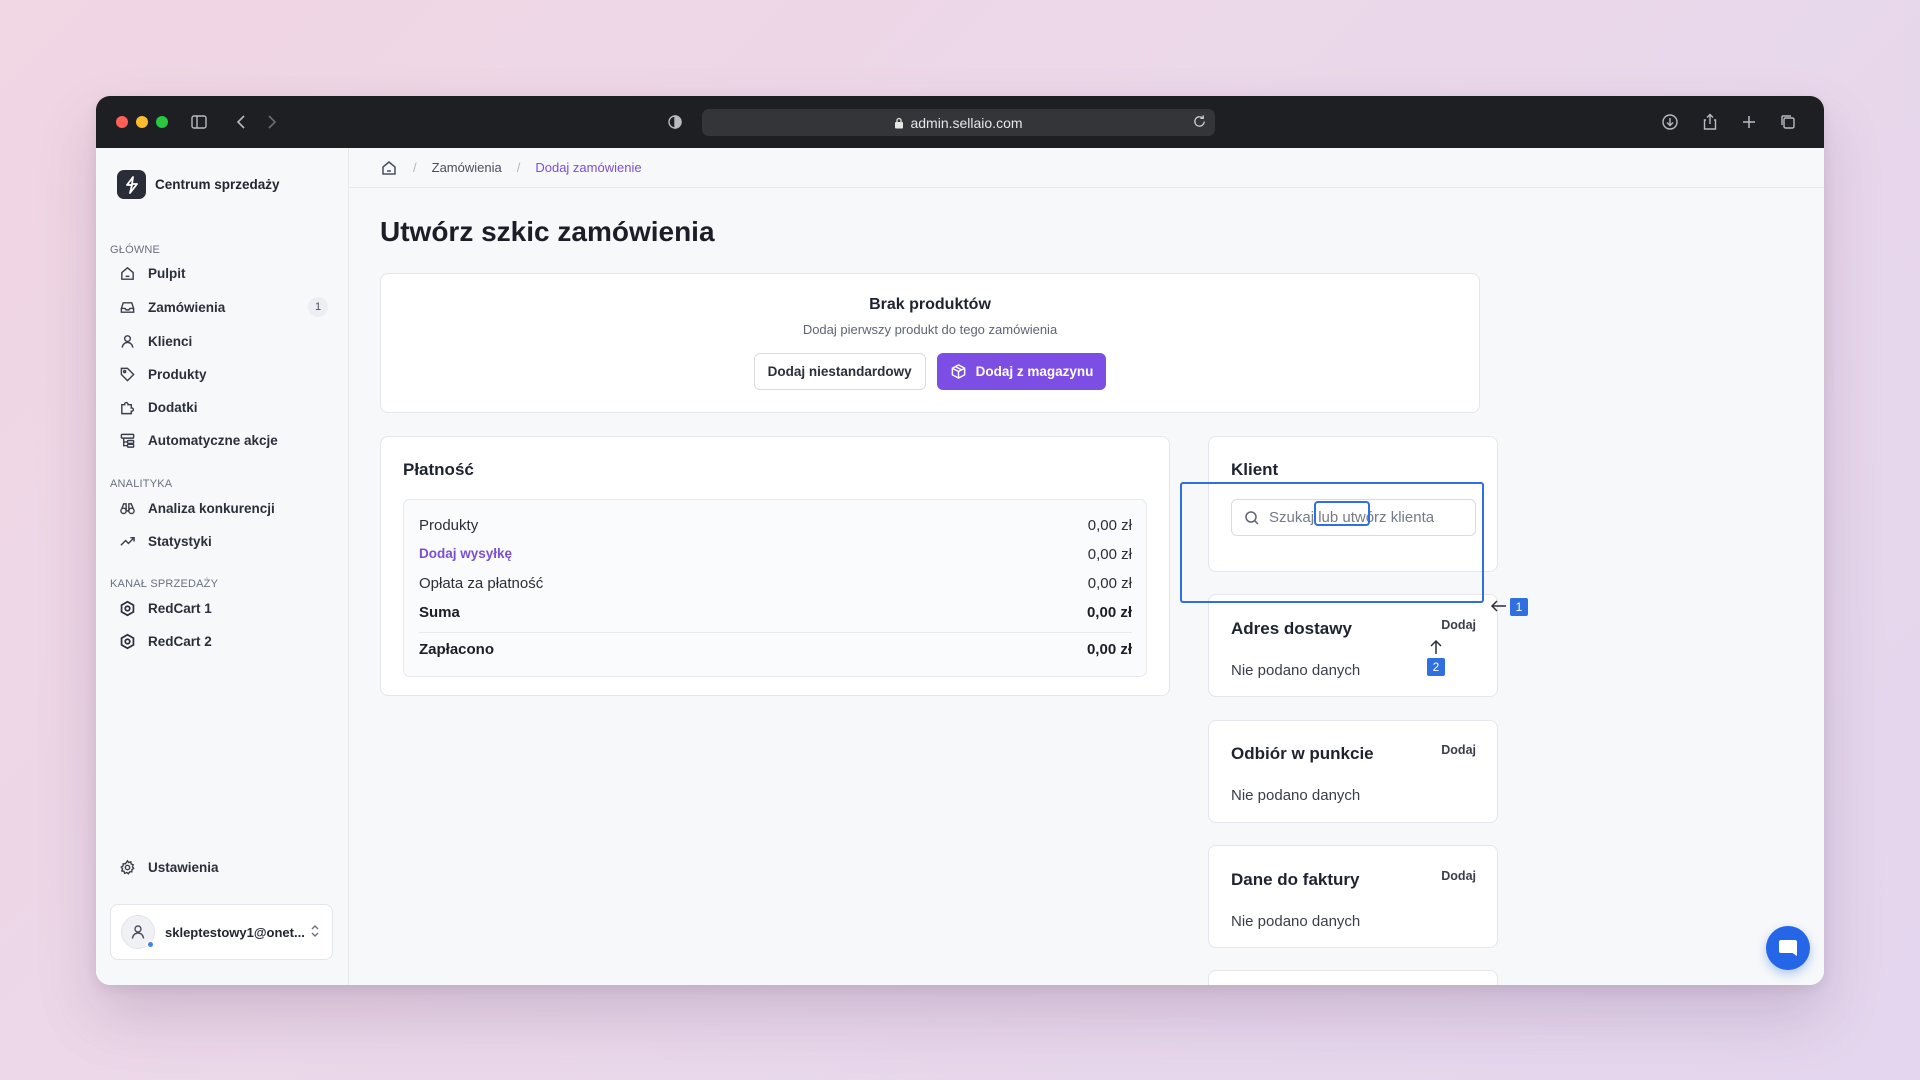  Describe the element at coordinates (141, 484) in the screenshot. I see `section-label-analytics: ANALITYKA` at that location.